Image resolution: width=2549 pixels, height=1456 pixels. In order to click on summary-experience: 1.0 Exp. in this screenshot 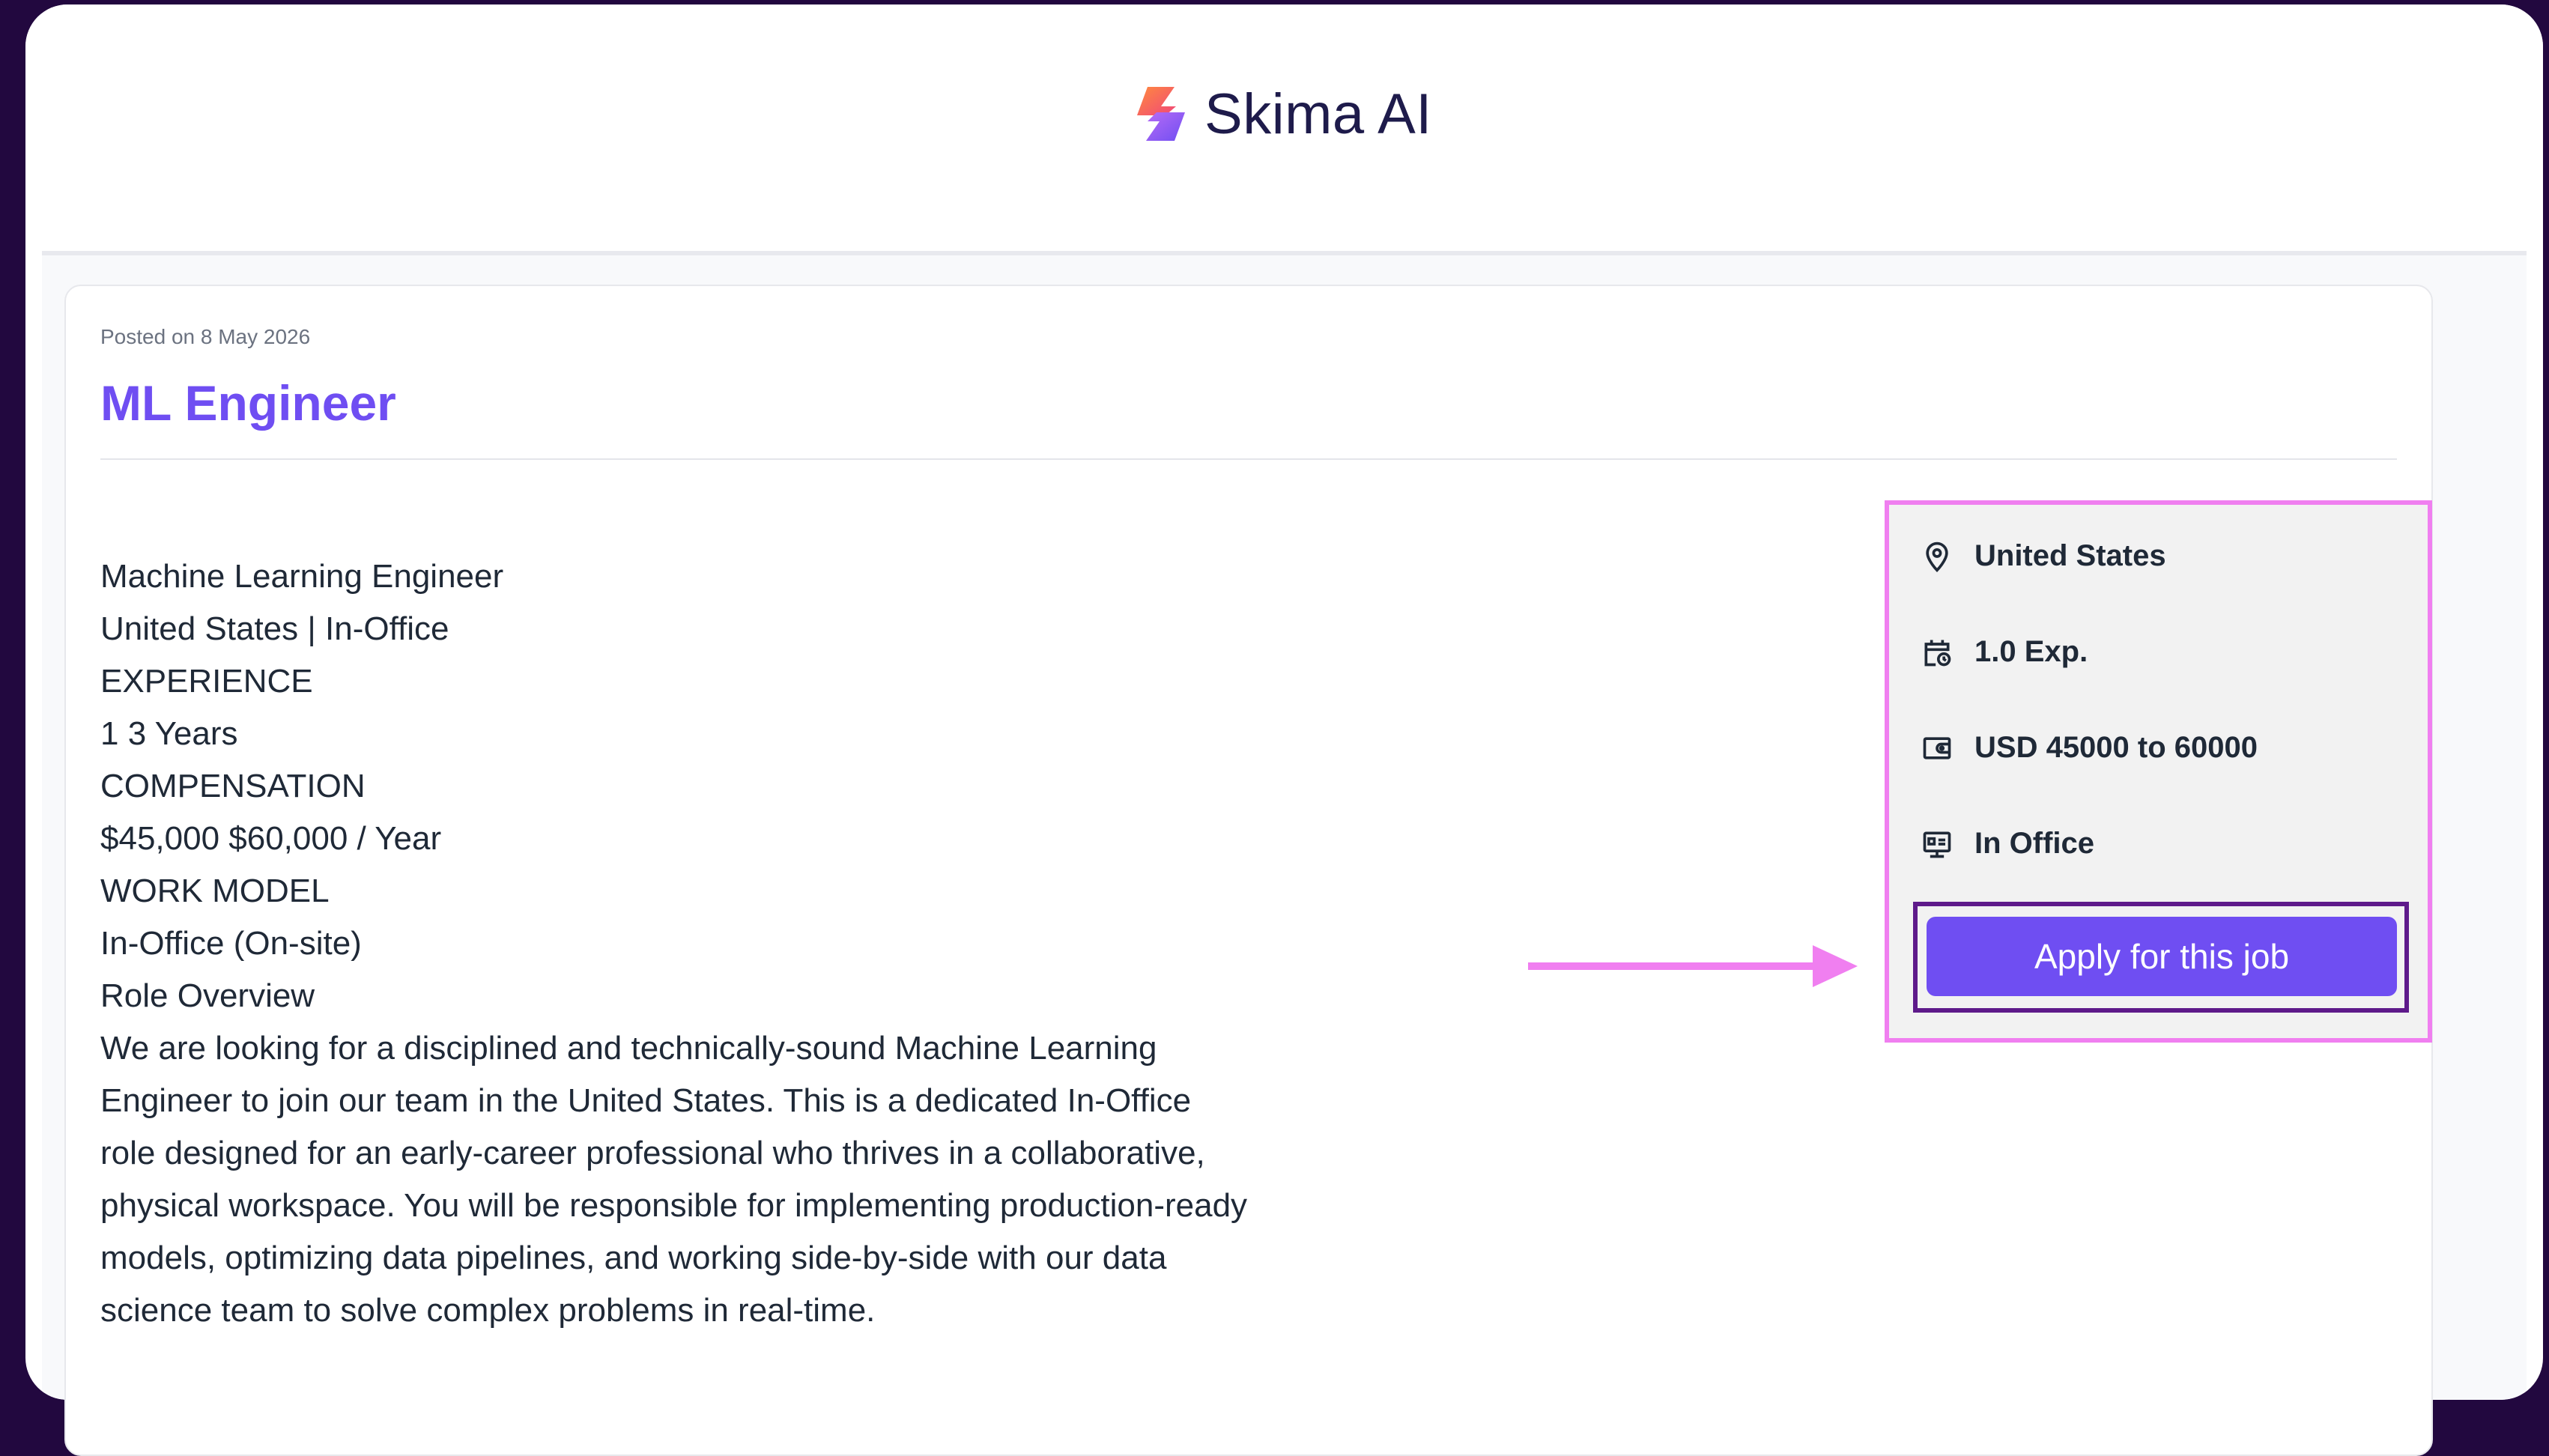, I will do `click(2004, 652)`.